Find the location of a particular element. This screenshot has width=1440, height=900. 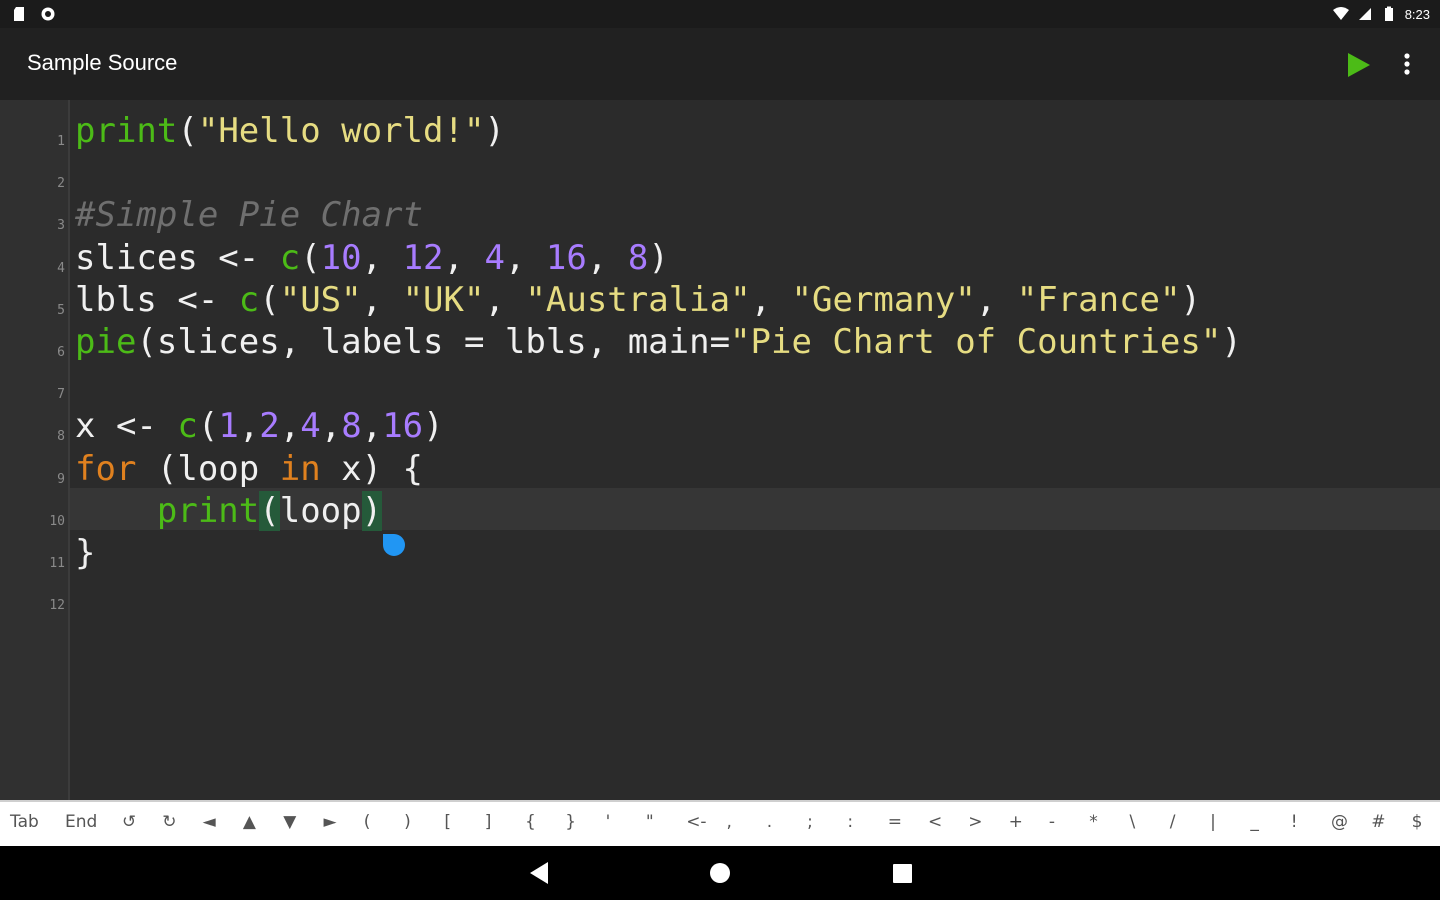

symbol-key: " is located at coordinates (650, 822).